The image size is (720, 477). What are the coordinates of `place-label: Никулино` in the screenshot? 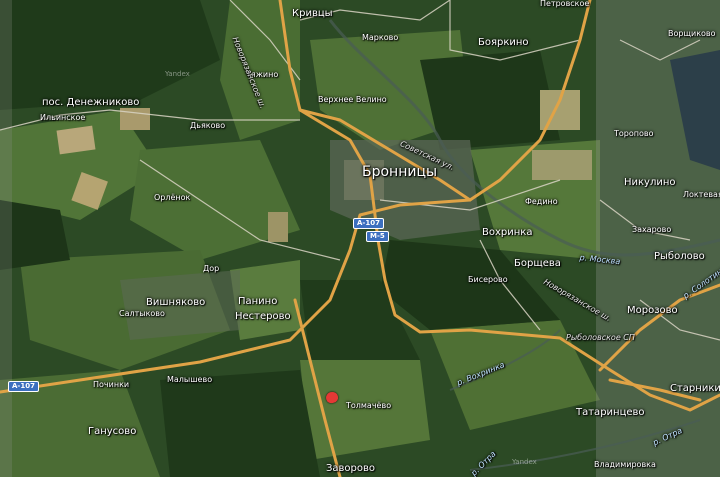 It's located at (650, 183).